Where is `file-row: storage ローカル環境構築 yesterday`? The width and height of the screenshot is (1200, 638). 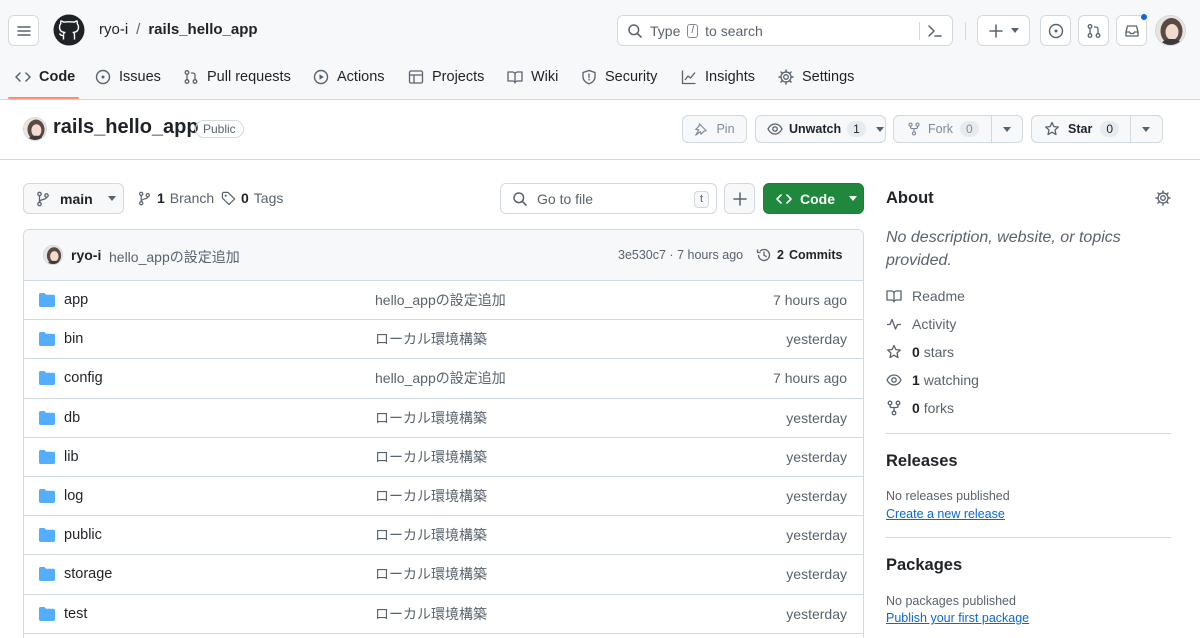 file-row: storage ローカル環境構築 yesterday is located at coordinates (443, 575).